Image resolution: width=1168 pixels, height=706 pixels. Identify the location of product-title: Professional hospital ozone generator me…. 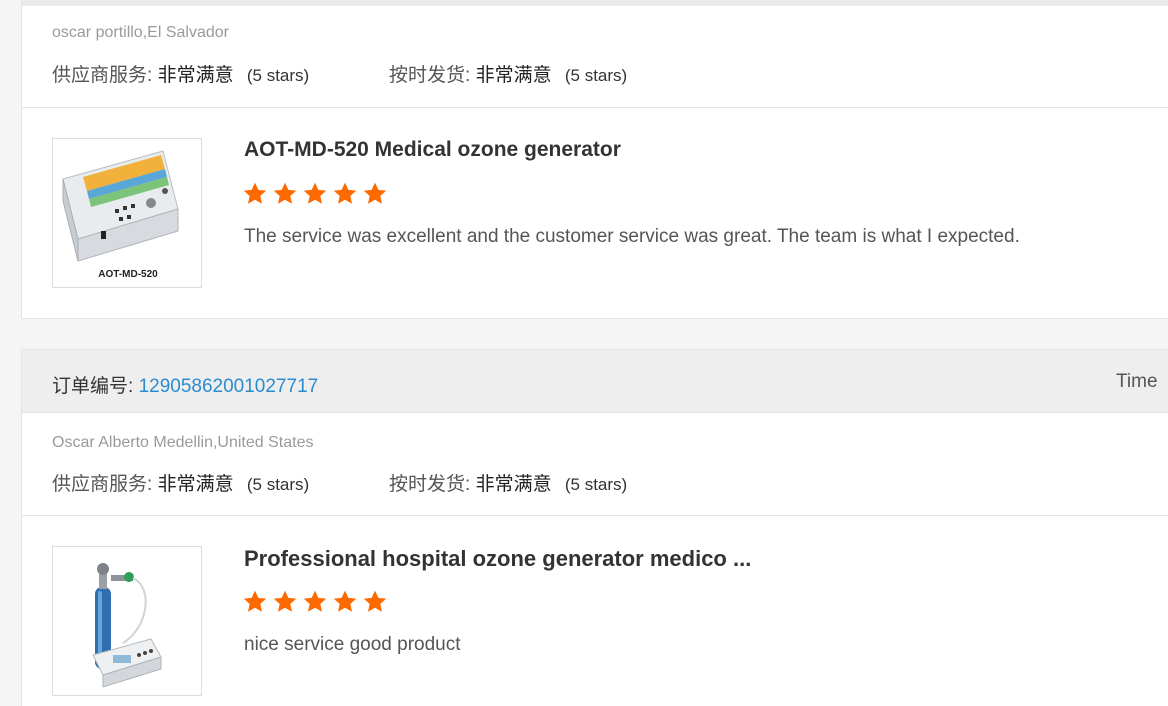
(497, 559).